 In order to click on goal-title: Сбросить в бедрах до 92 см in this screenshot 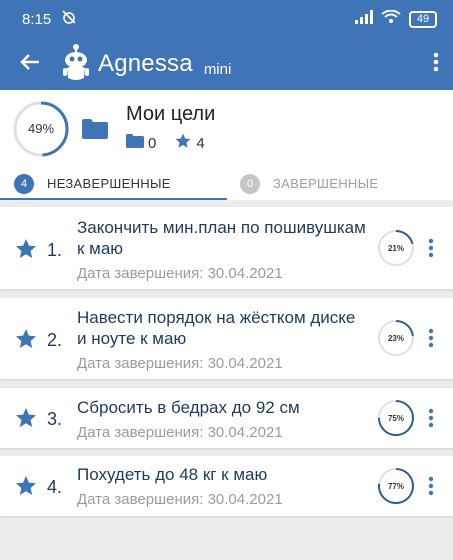, I will do `click(188, 407)`.